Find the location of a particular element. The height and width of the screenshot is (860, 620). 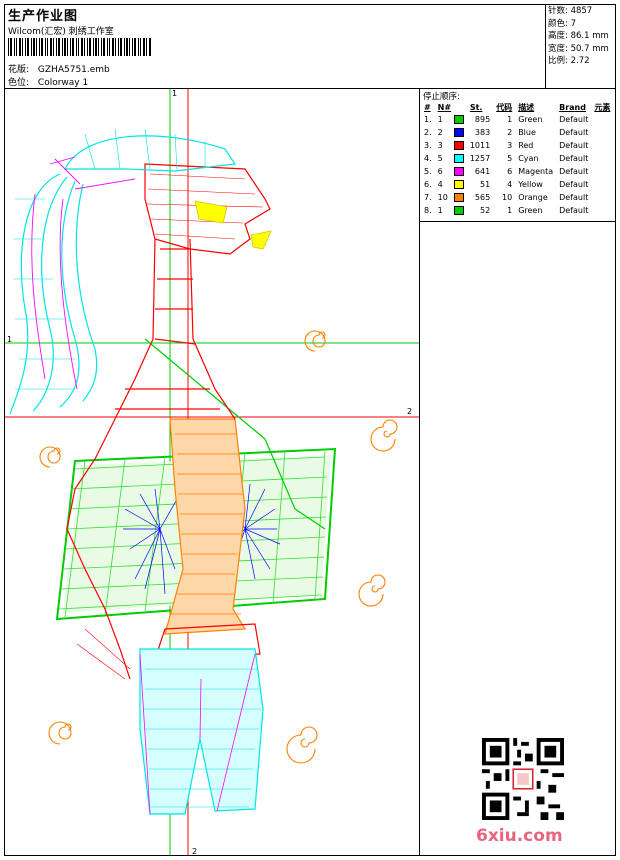

col-index: # is located at coordinates (427, 107).